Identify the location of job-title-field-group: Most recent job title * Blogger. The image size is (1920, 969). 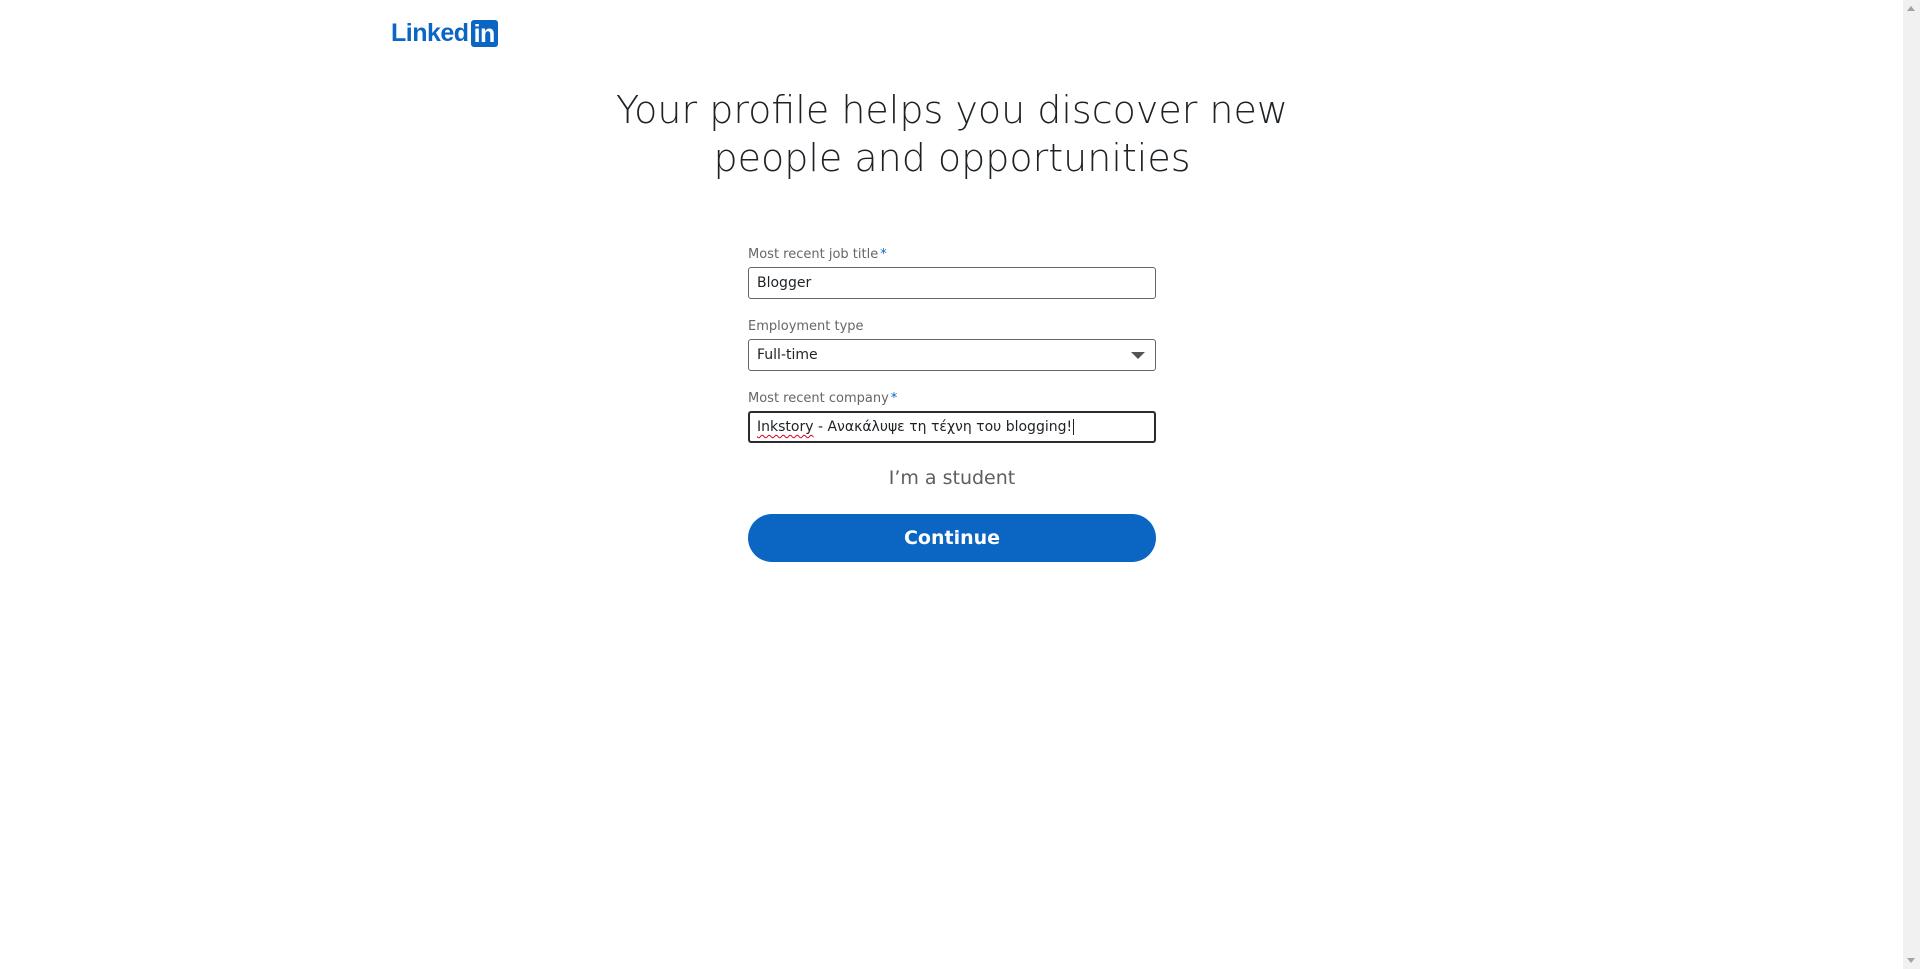
(952, 272).